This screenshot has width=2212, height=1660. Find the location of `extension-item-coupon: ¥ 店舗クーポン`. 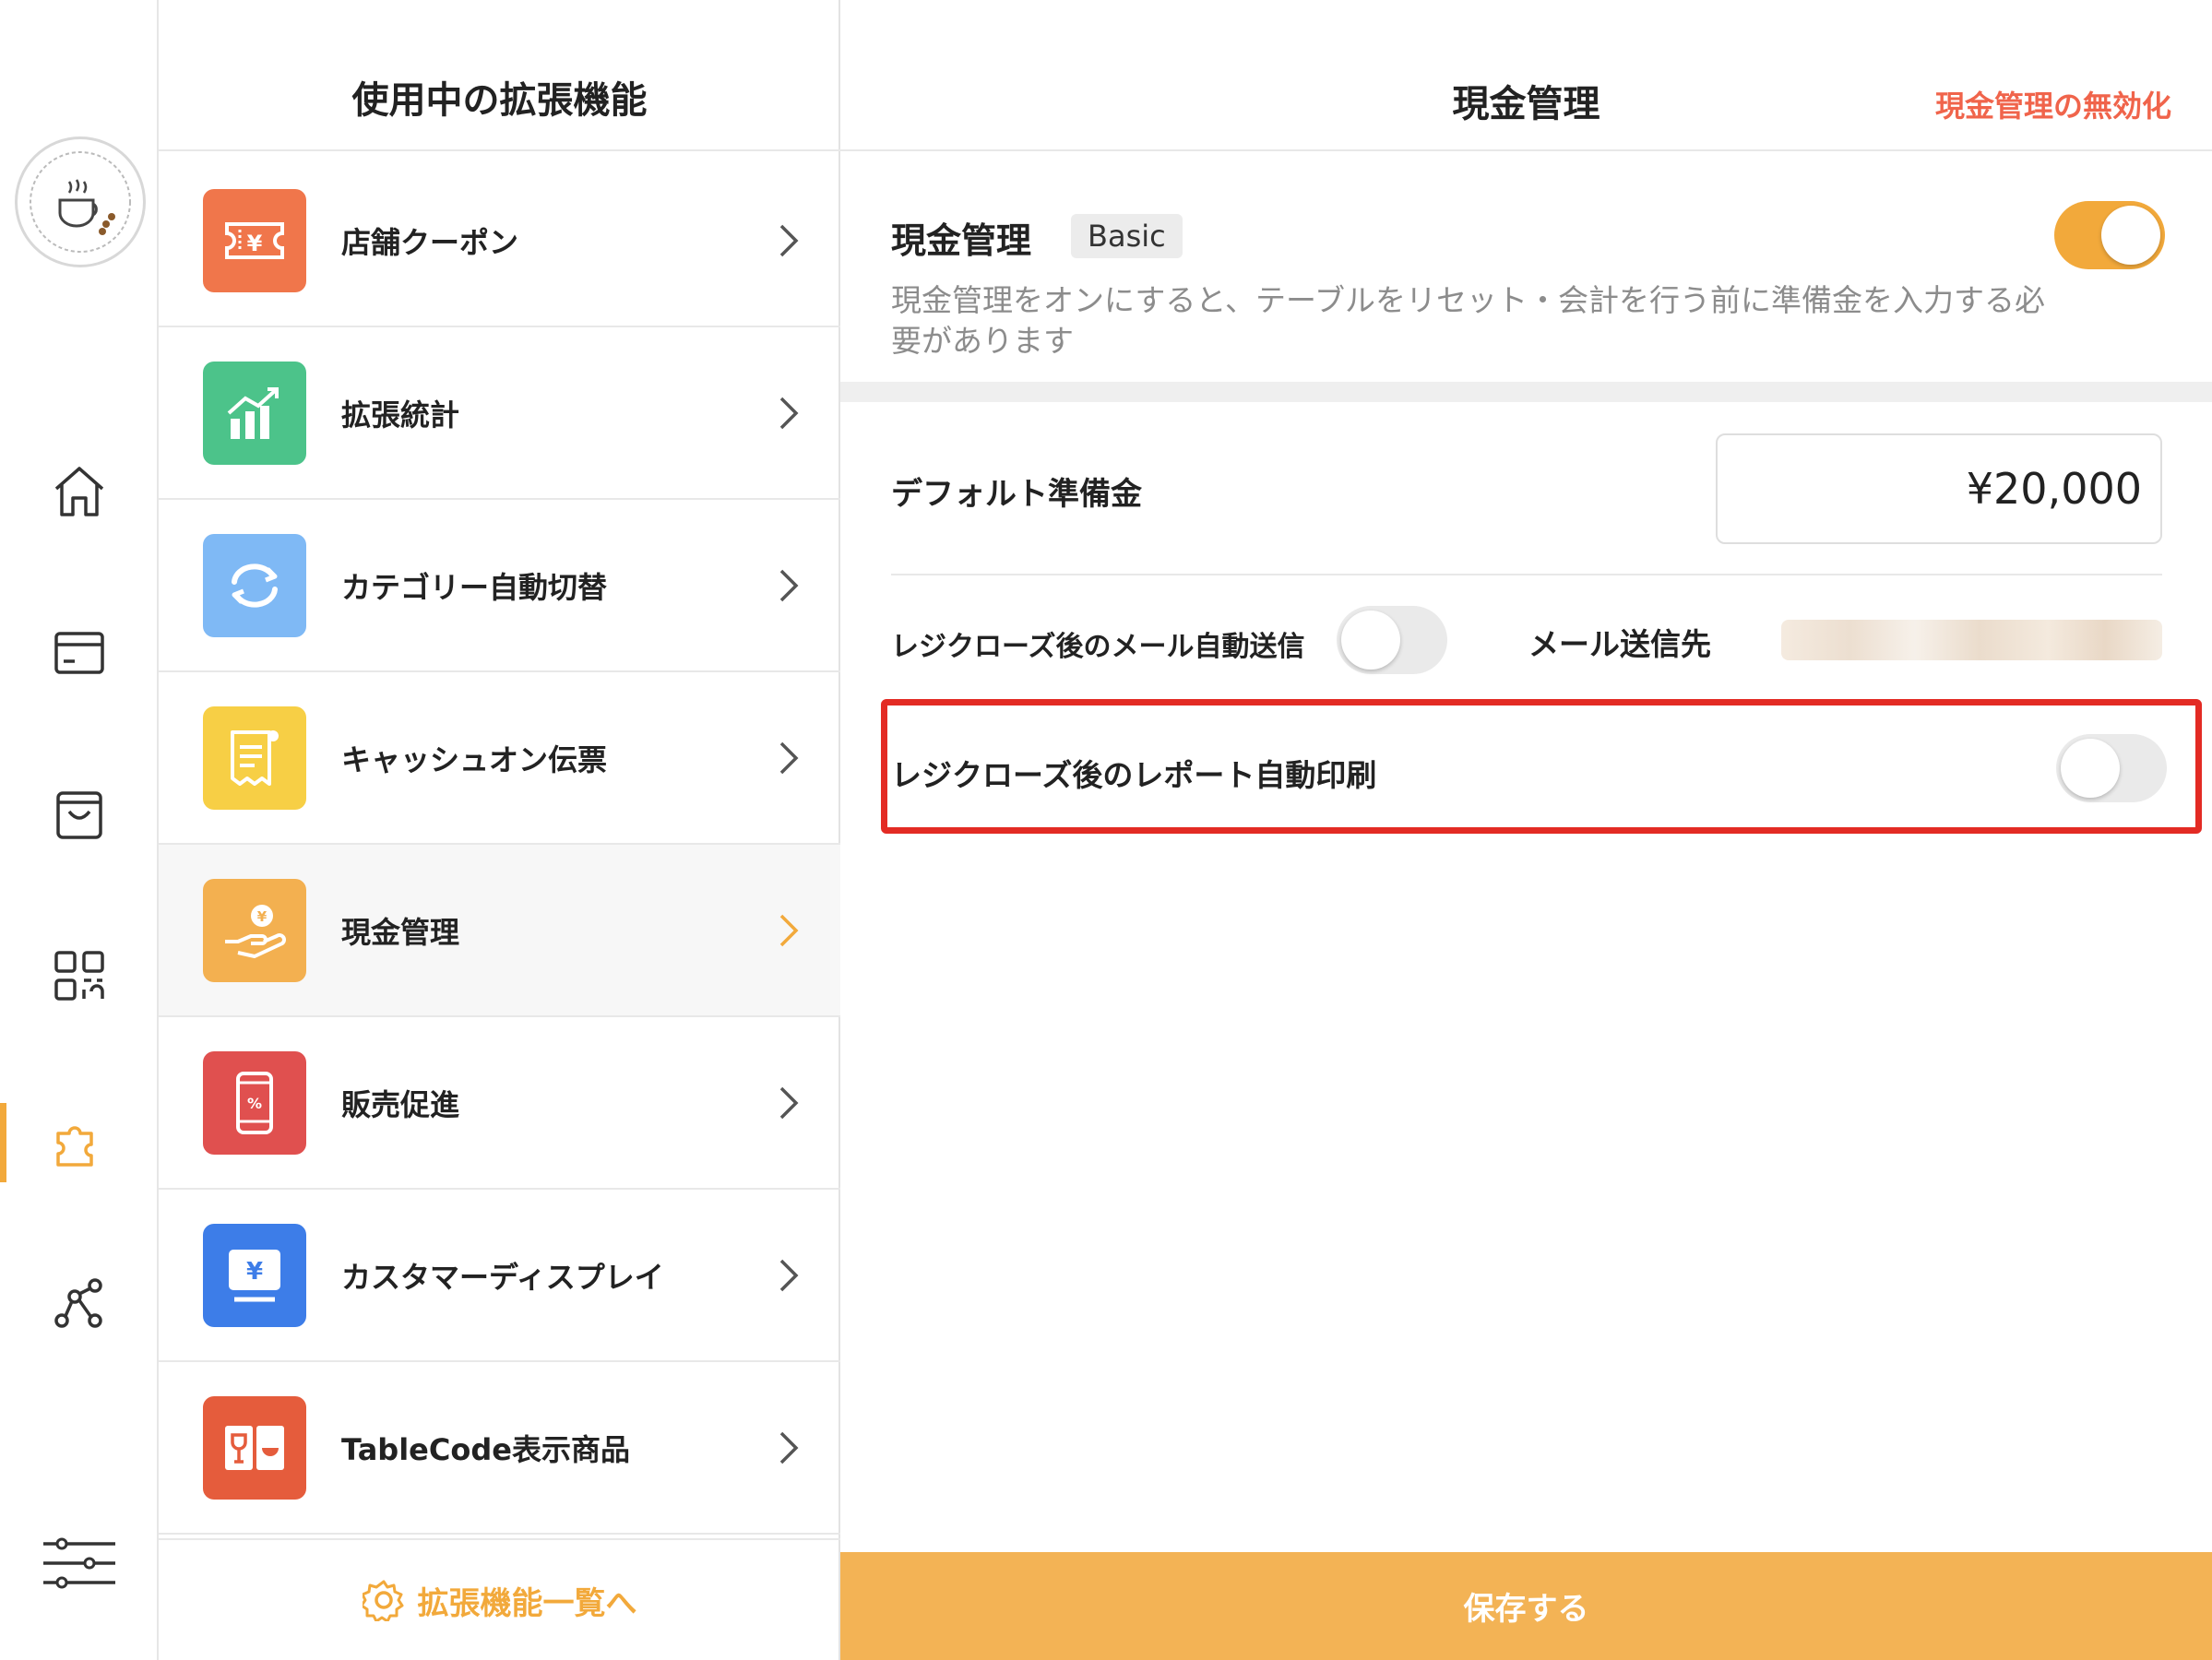

extension-item-coupon: ¥ 店舗クーポン is located at coordinates (499, 241).